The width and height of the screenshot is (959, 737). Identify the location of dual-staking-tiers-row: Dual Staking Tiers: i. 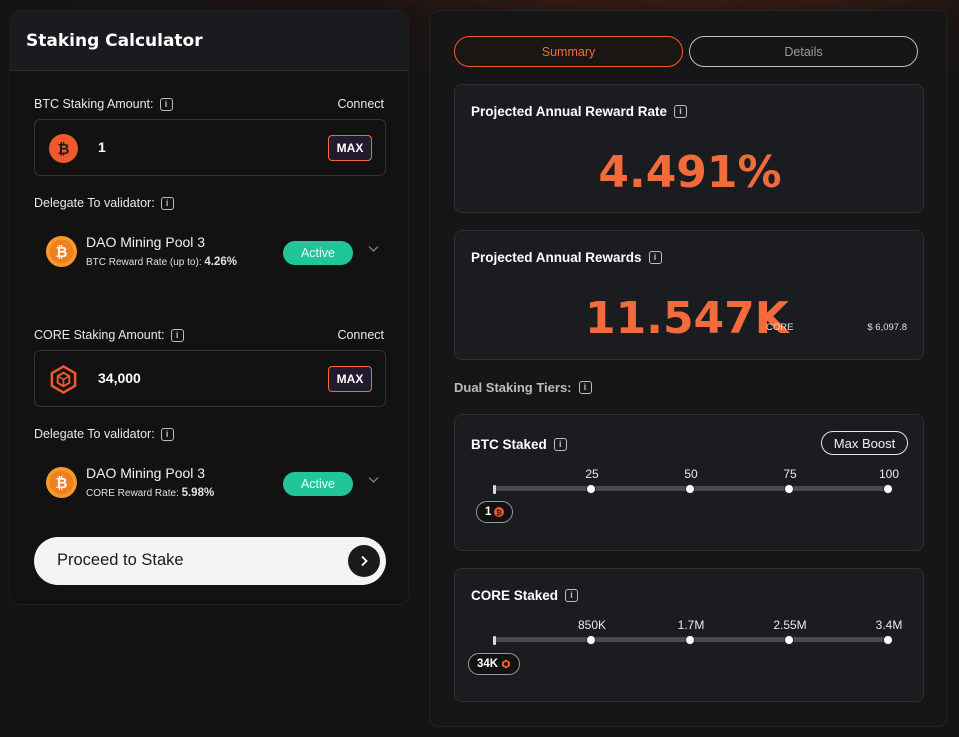
(523, 387).